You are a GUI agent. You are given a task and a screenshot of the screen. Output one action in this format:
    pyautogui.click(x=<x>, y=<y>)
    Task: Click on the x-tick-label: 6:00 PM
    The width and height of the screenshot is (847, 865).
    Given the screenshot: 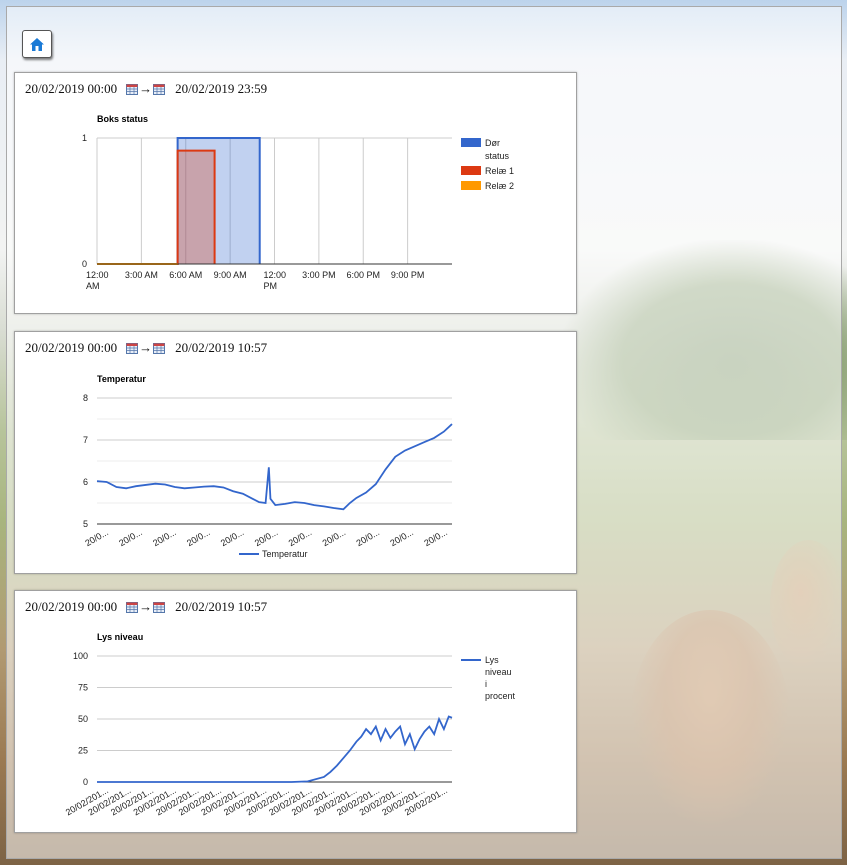 What is the action you would take?
    pyautogui.click(x=363, y=275)
    